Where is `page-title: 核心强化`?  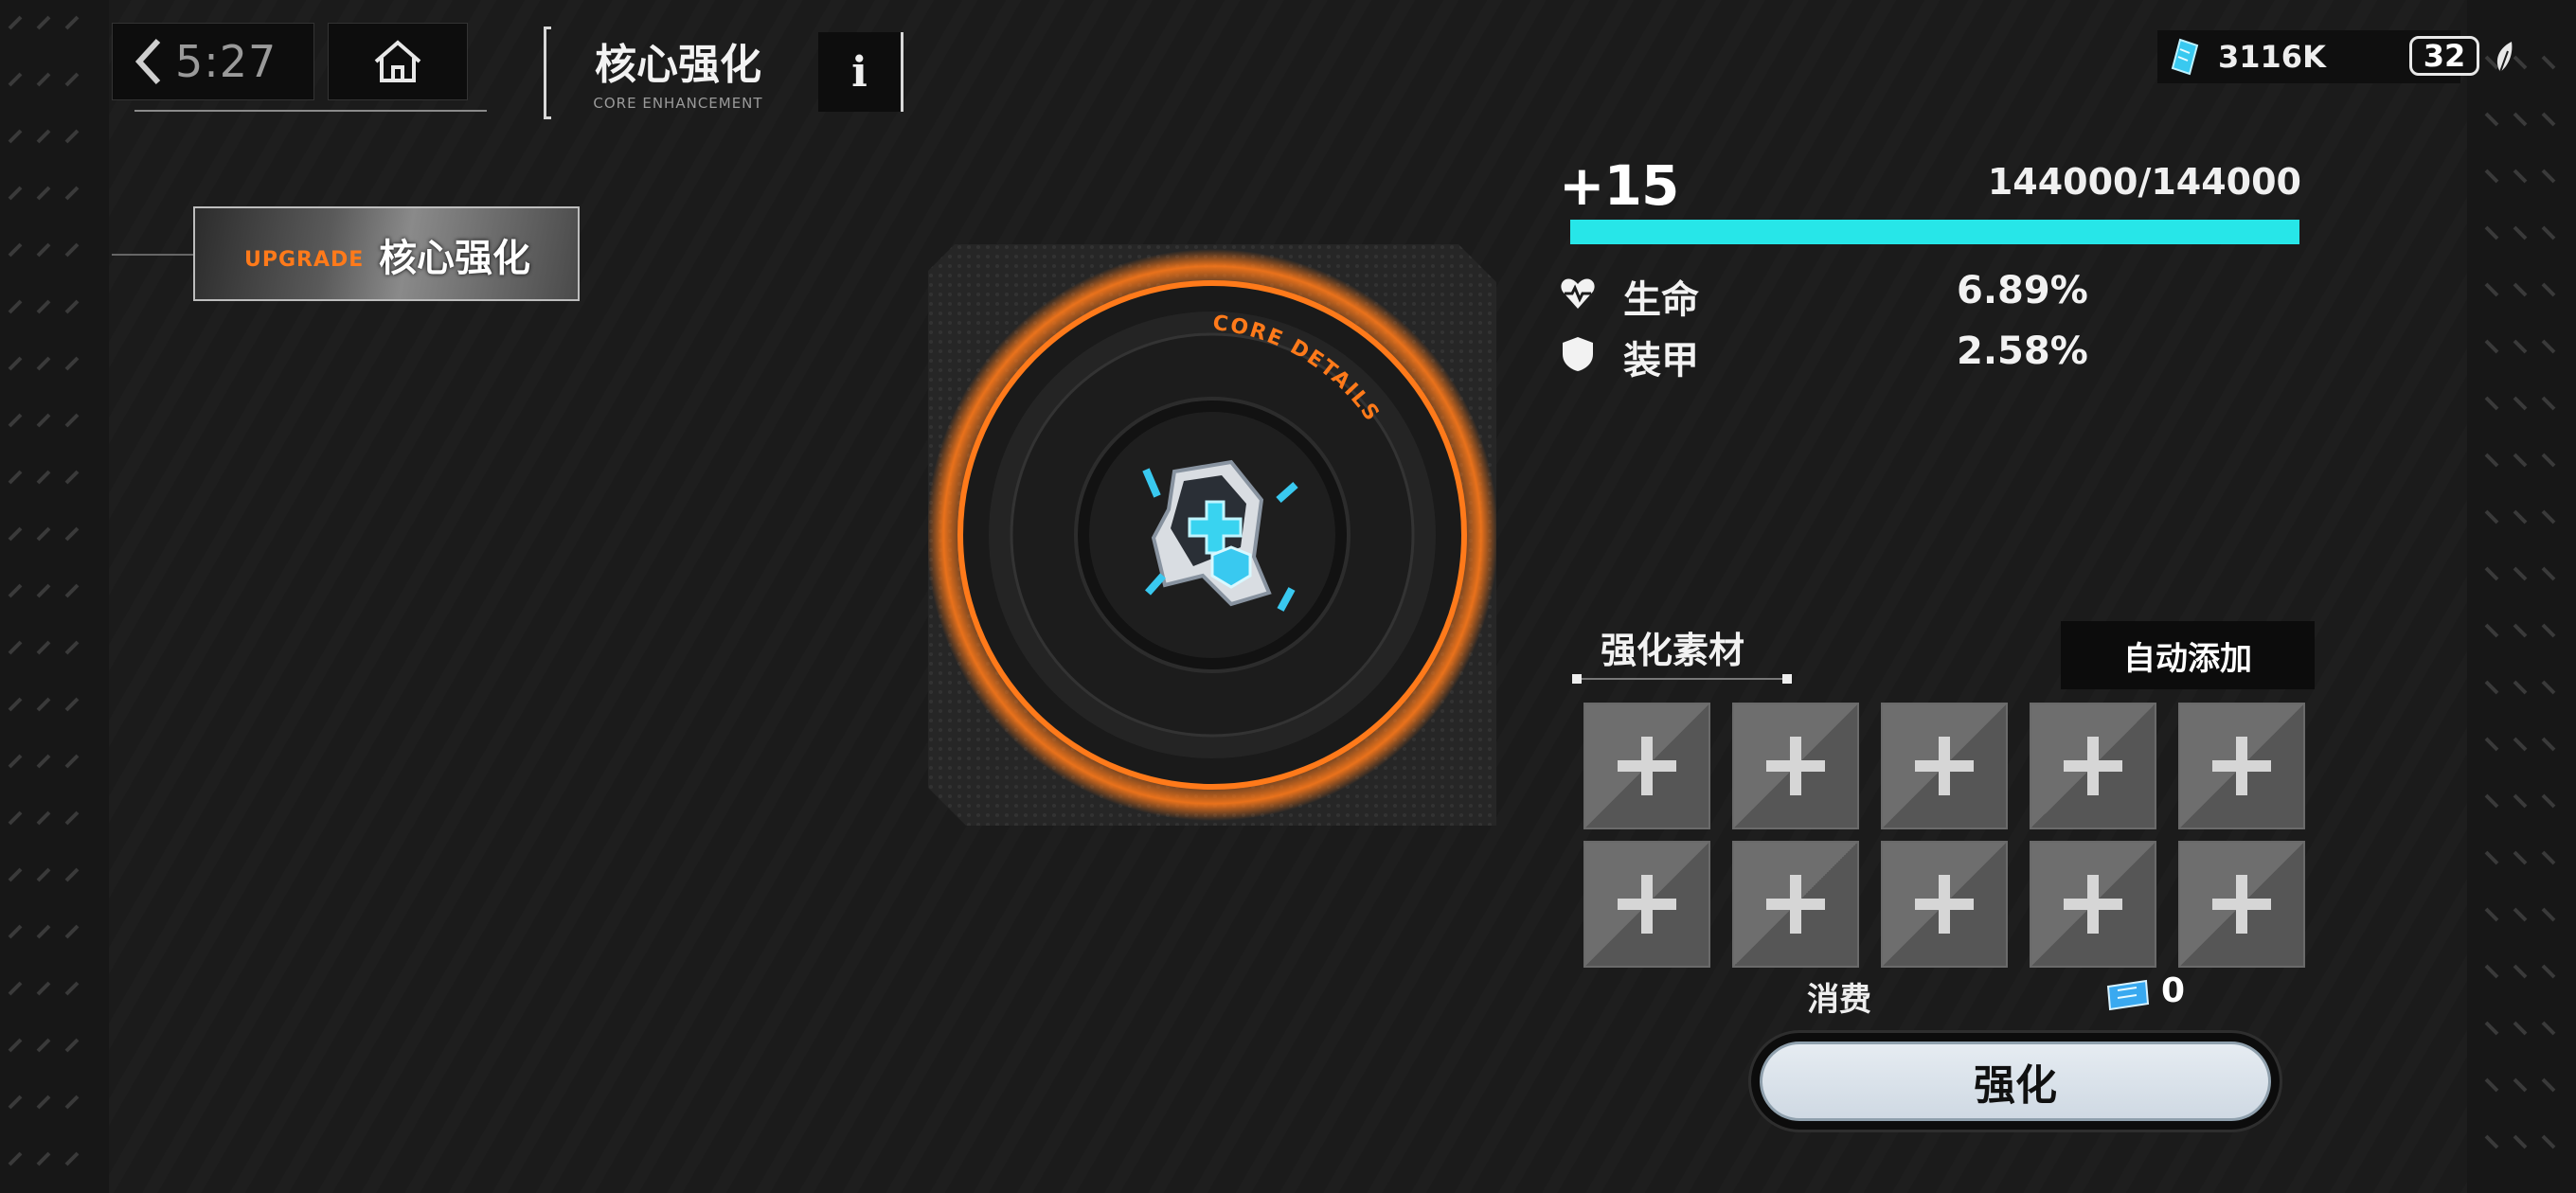
page-title: 核心强化 is located at coordinates (678, 65).